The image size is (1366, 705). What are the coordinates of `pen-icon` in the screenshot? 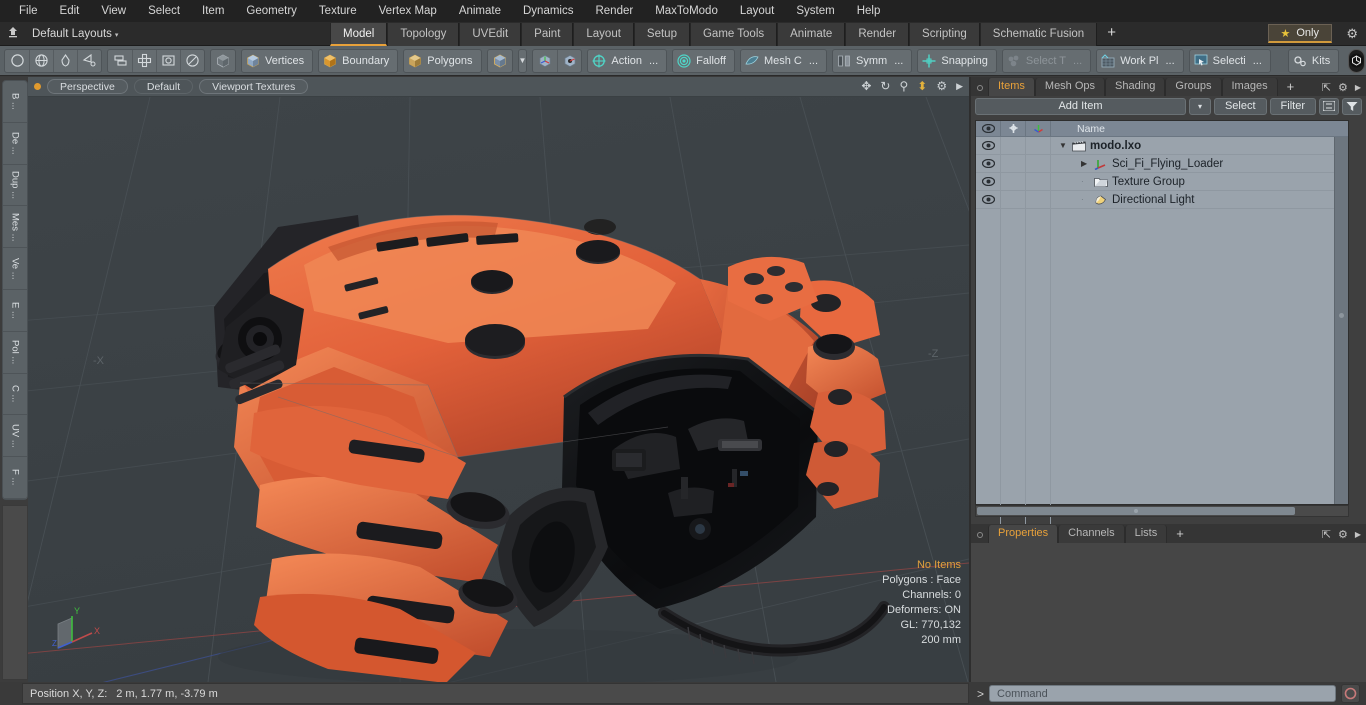 It's located at (65, 60).